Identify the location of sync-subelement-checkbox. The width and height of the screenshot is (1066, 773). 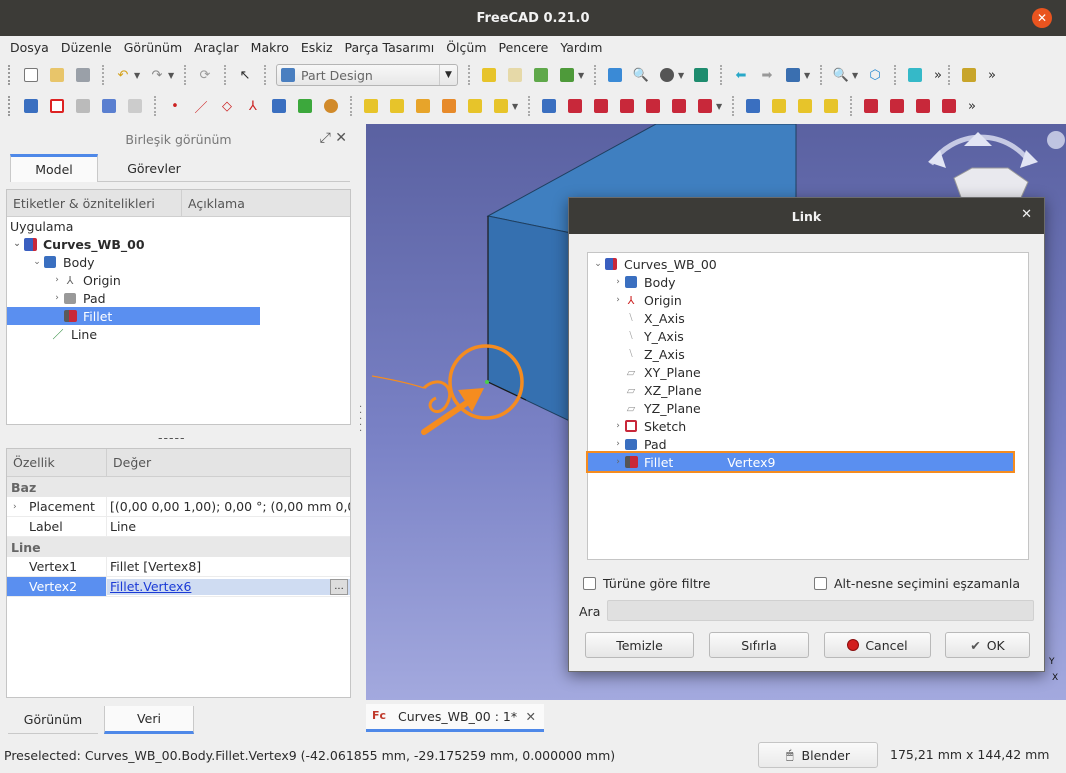
(820, 583).